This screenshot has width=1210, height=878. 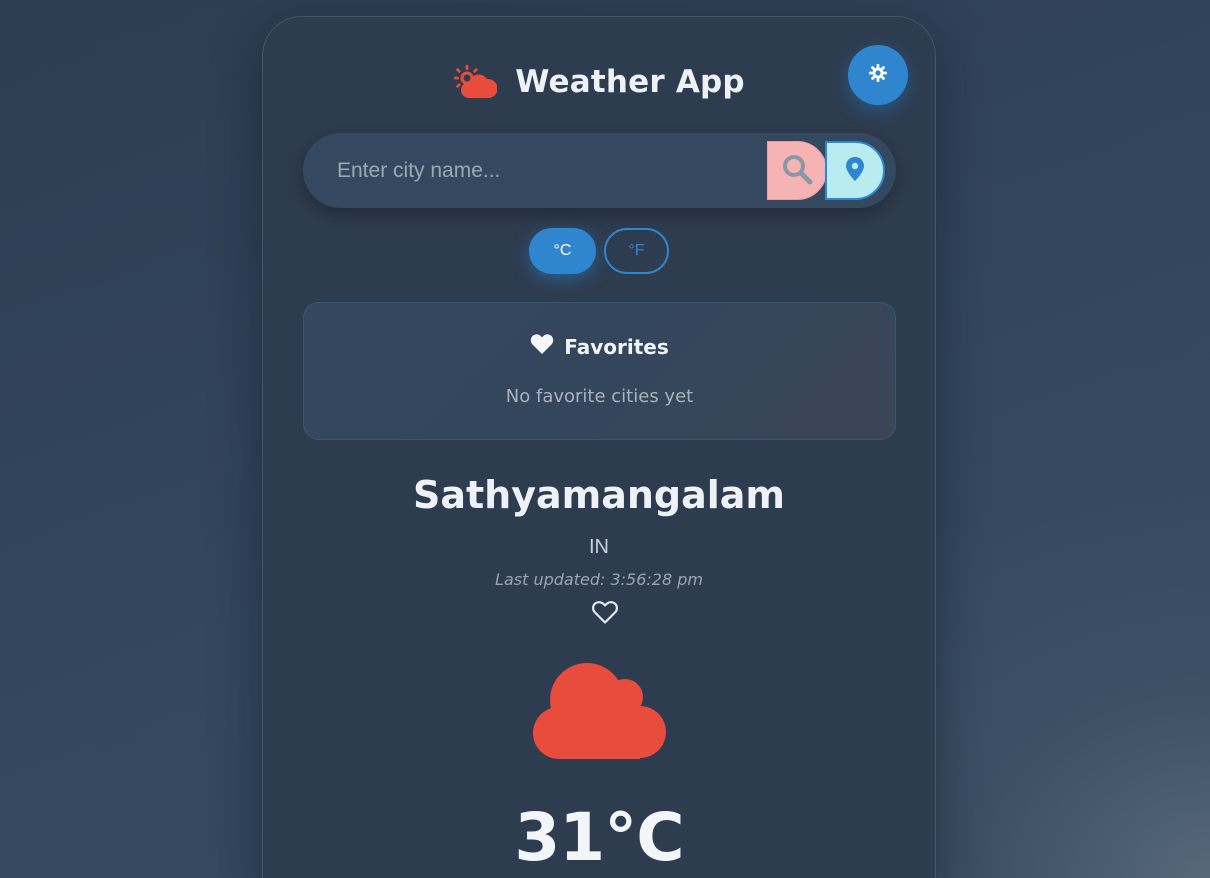 I want to click on search-bar, so click(x=599, y=170).